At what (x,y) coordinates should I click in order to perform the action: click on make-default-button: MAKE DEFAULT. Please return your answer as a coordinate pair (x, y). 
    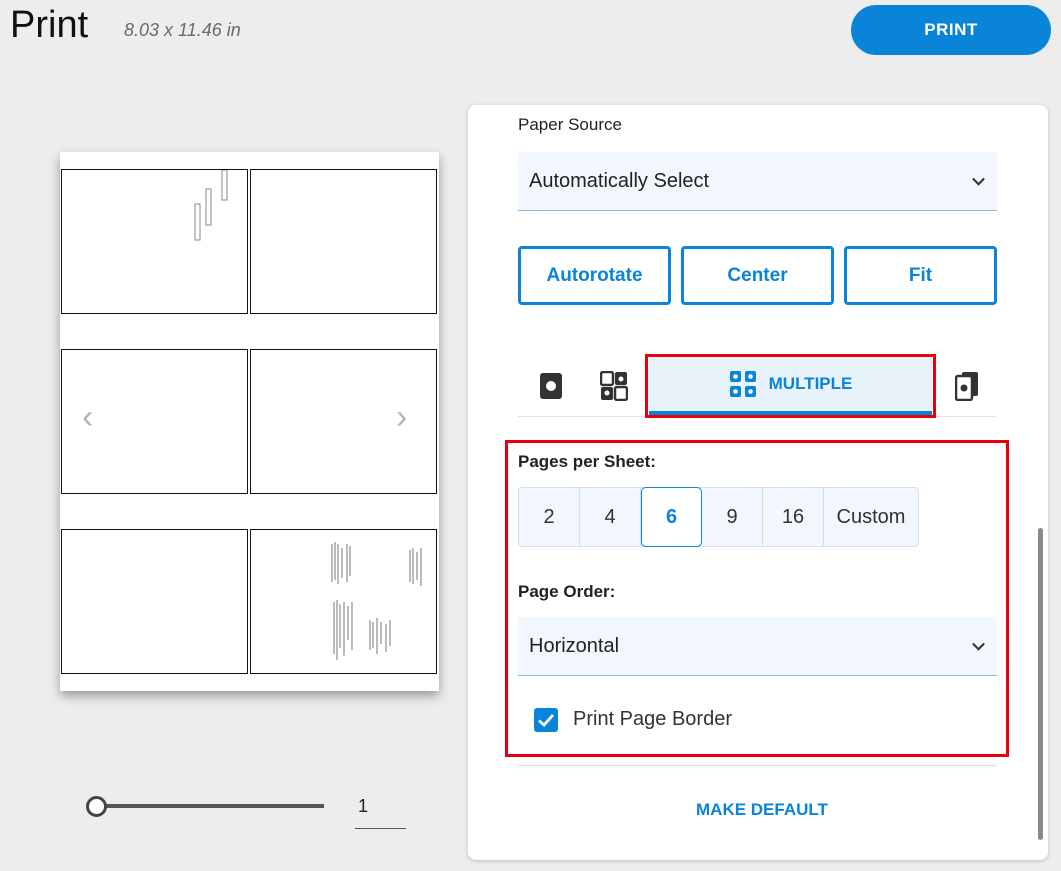
    Looking at the image, I should click on (762, 810).